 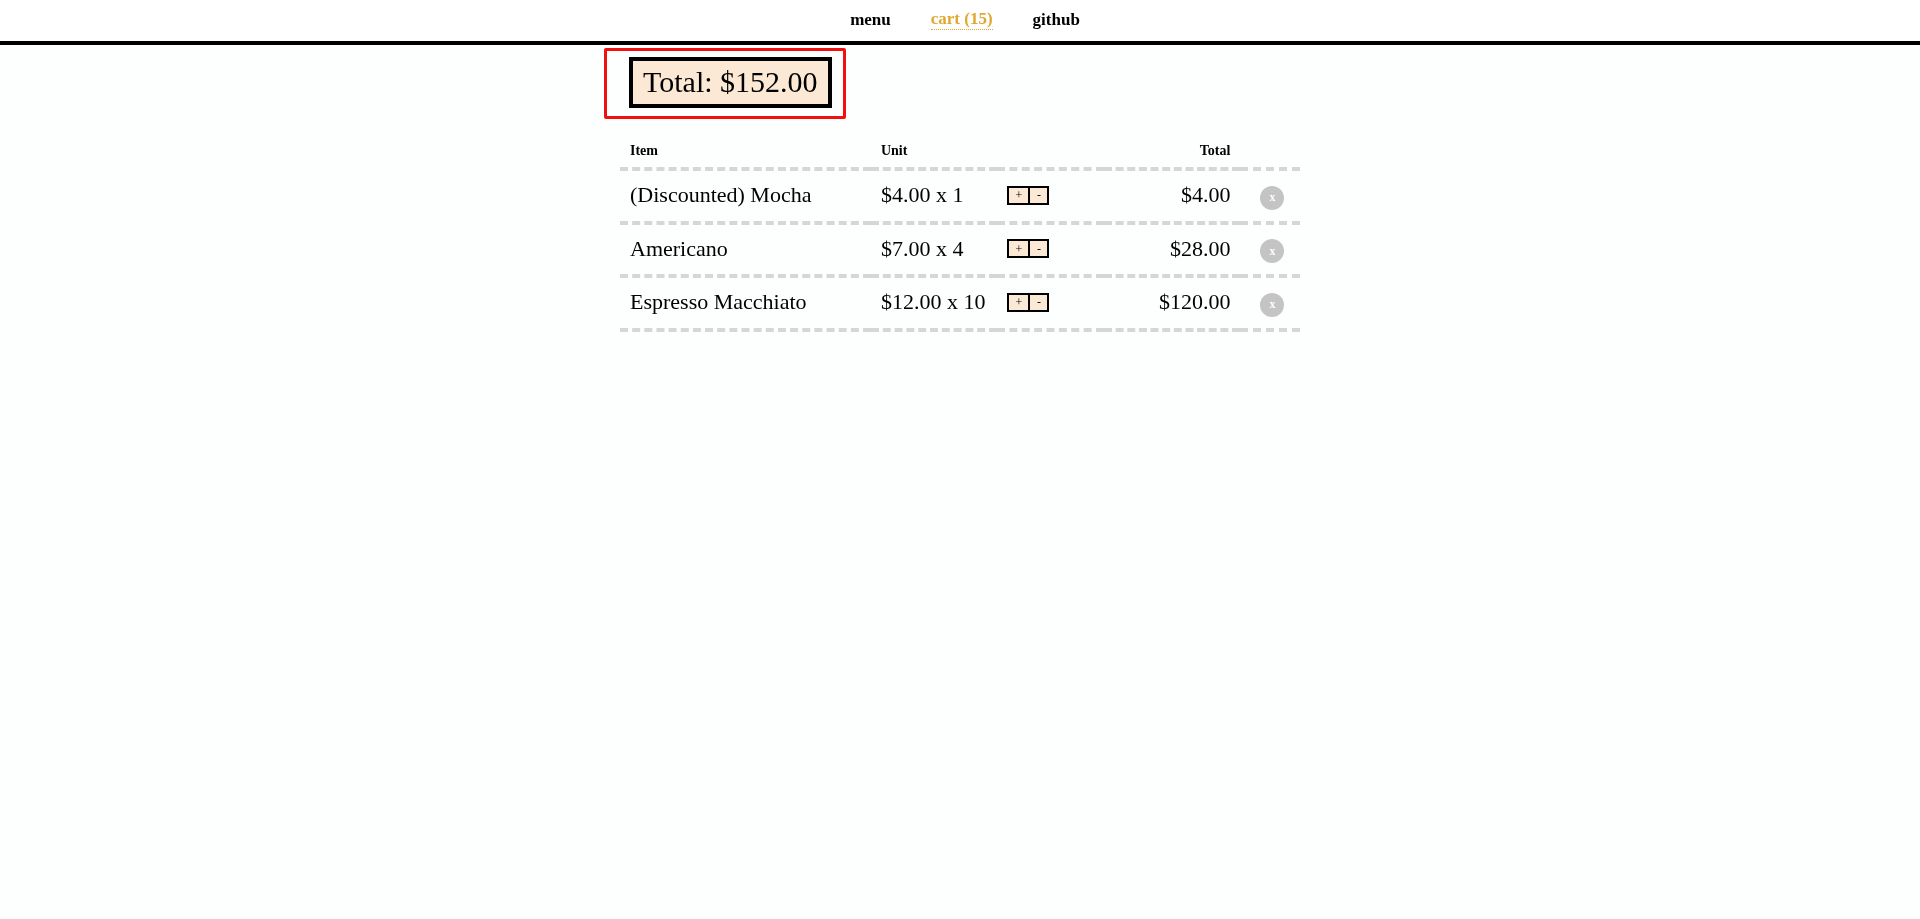 I want to click on table-cell: Americano, so click(x=679, y=248).